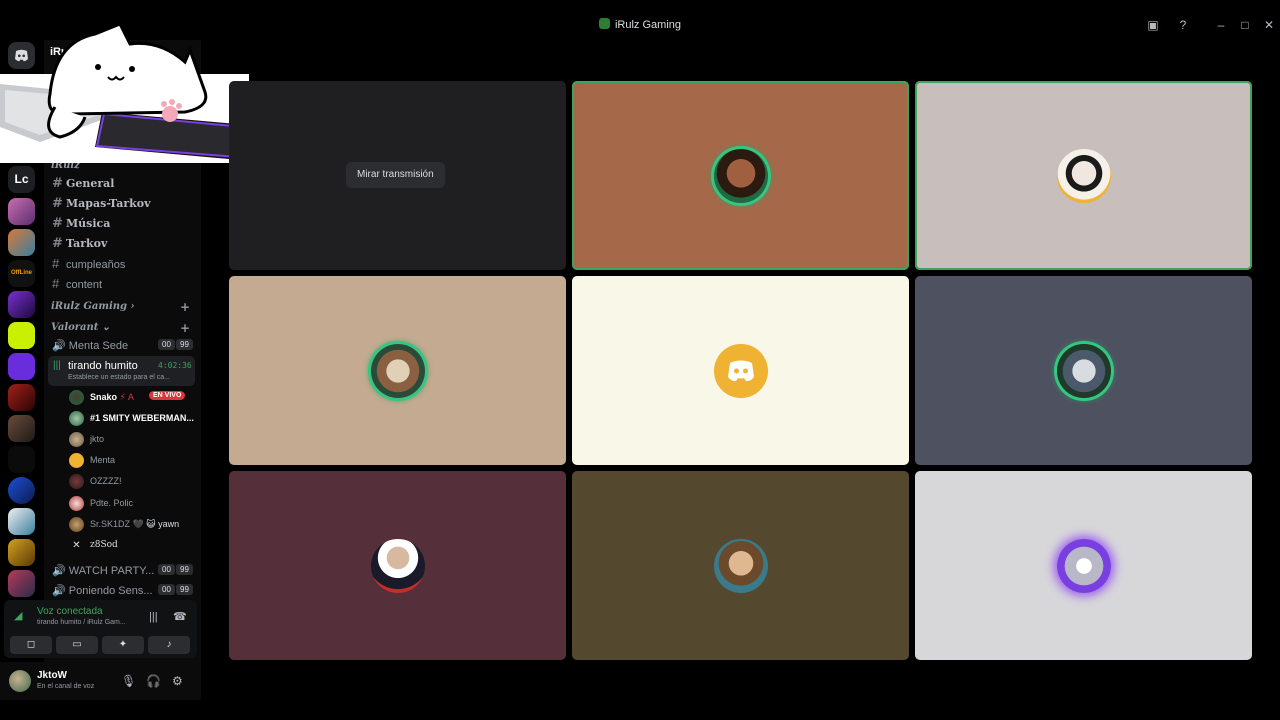  I want to click on channel-label: Mapas-Tarkov, so click(108, 203).